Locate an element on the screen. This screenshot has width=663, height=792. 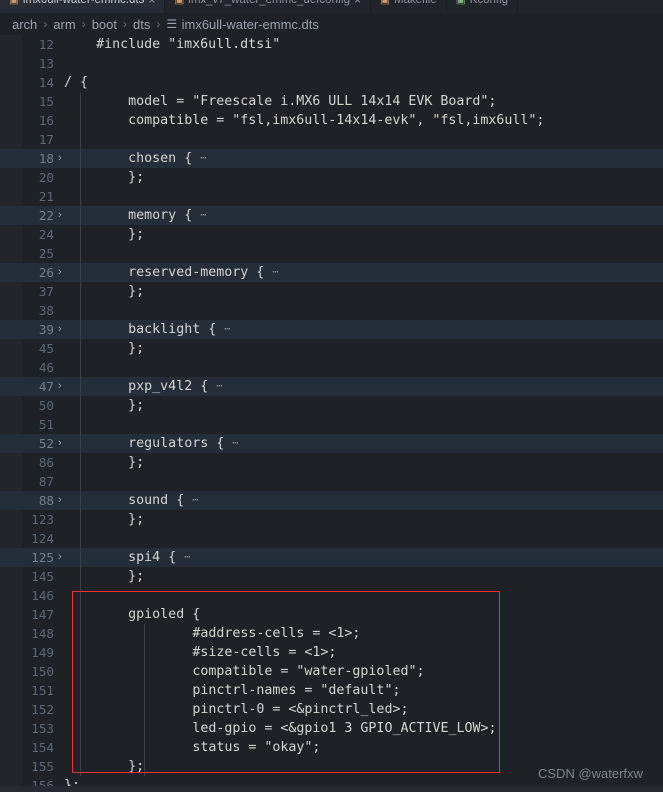
code-line: 86}; is located at coordinates (331, 462).